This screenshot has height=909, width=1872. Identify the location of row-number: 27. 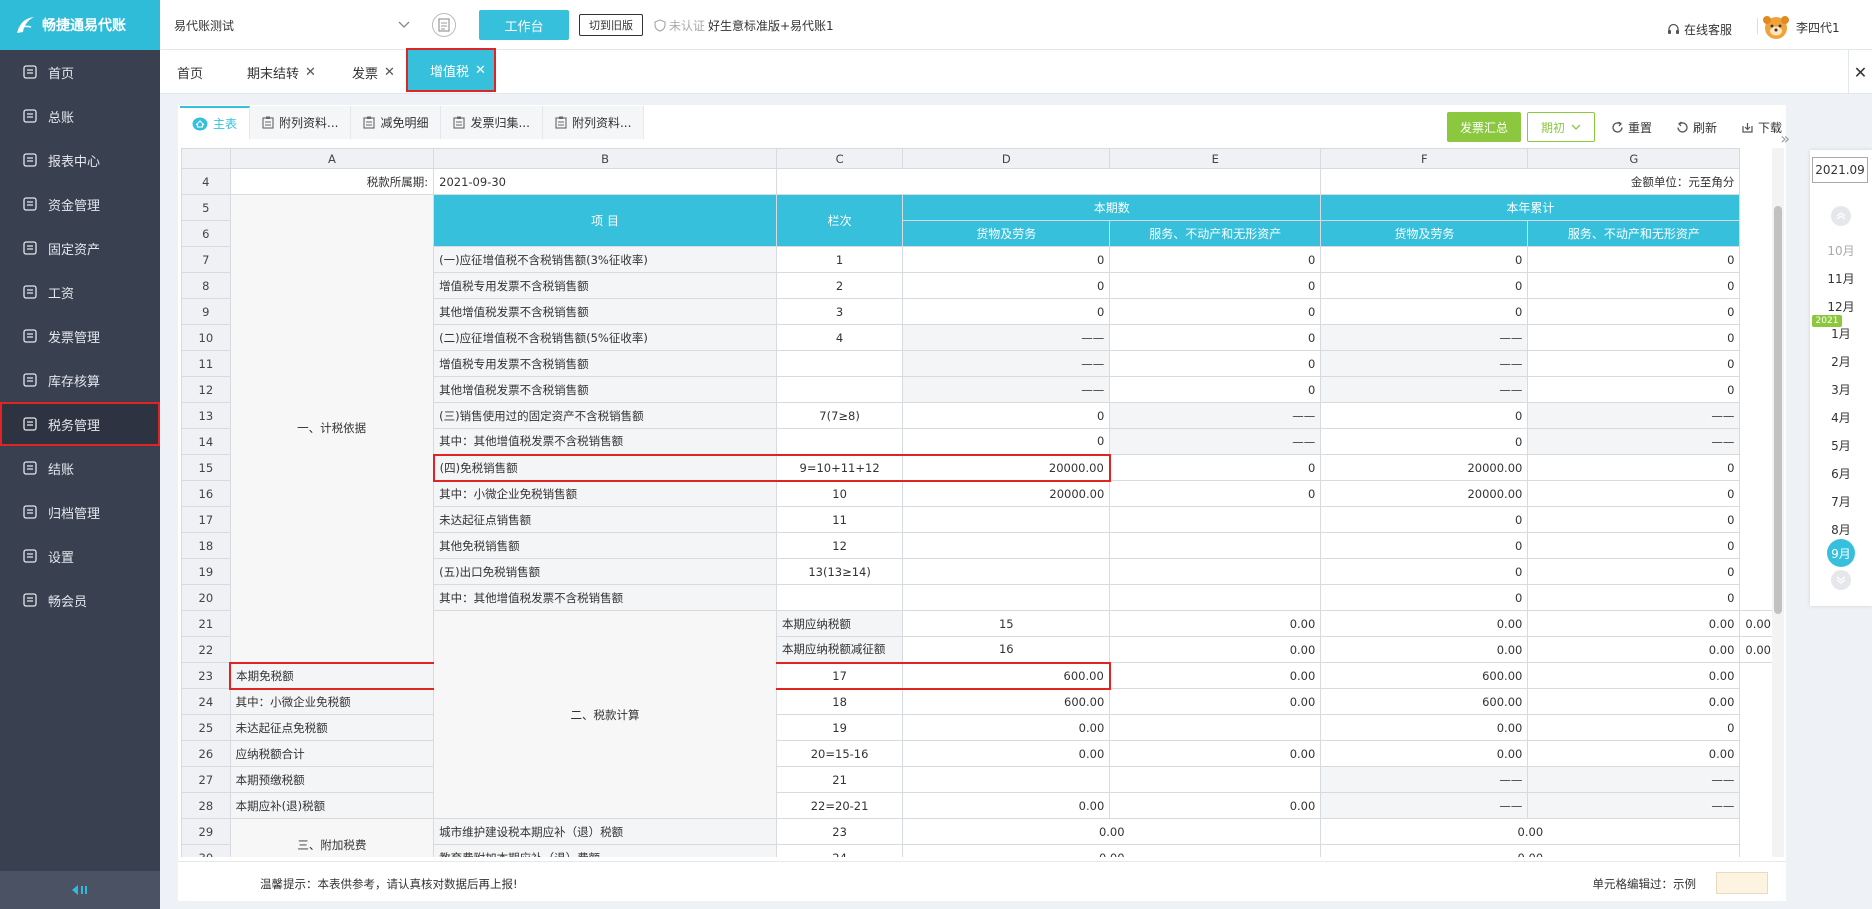
(206, 779).